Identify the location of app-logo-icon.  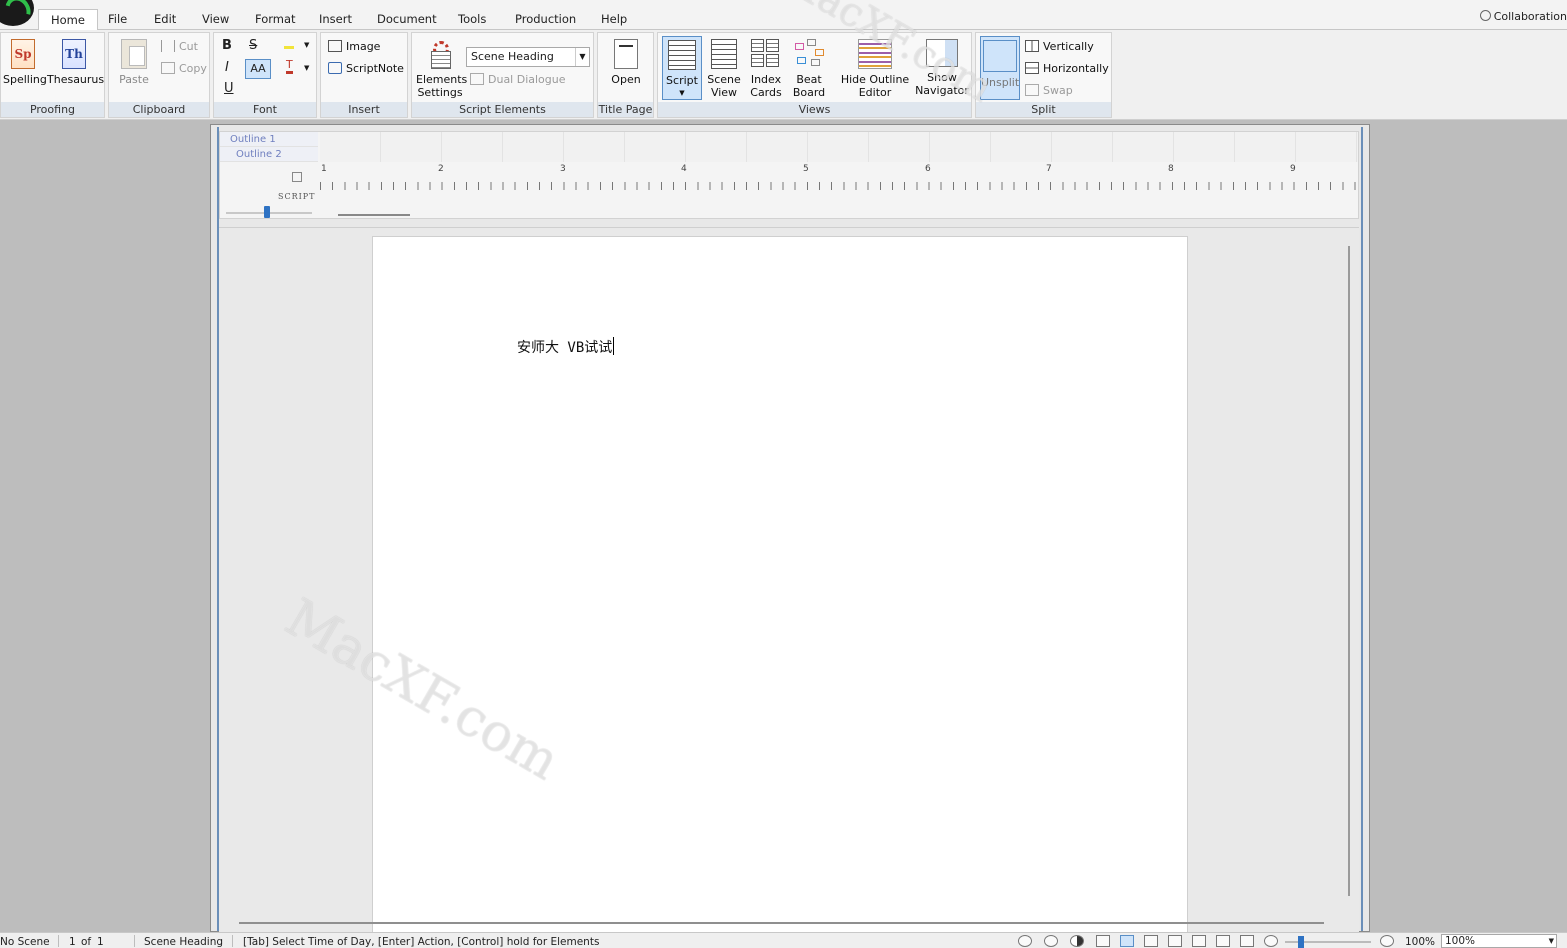
(17, 13).